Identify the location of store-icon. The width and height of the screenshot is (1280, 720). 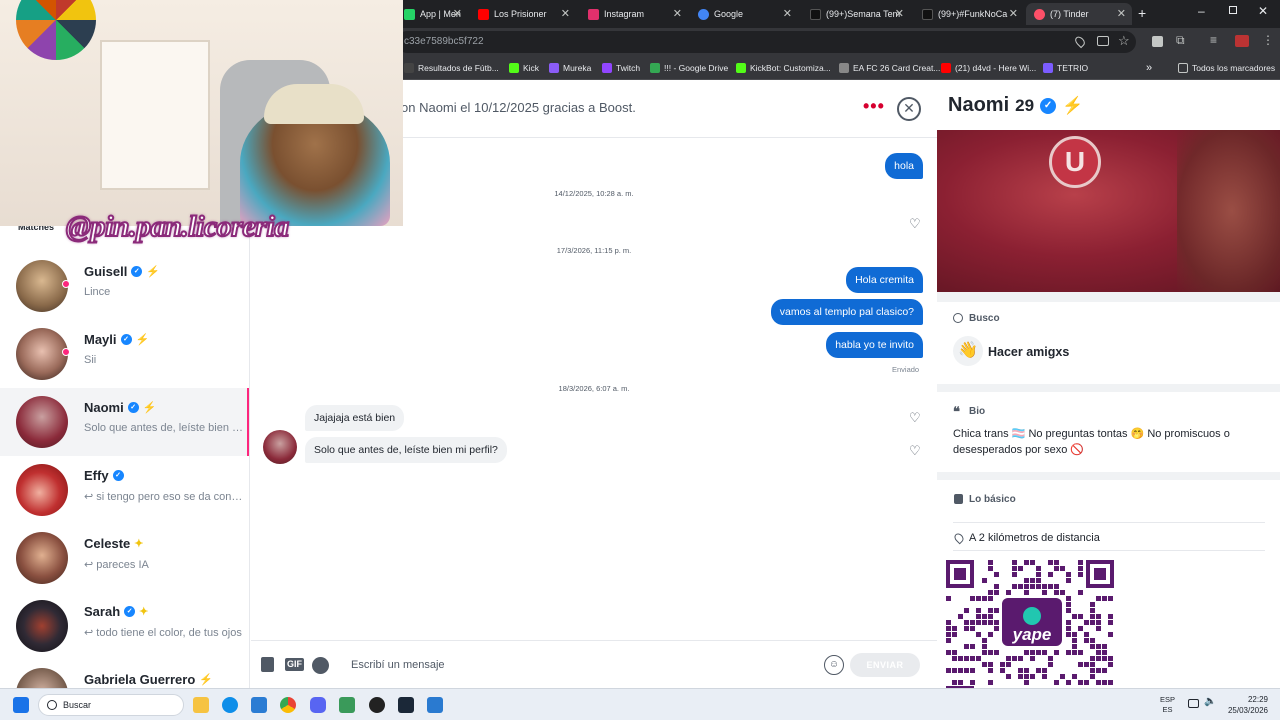
(259, 705).